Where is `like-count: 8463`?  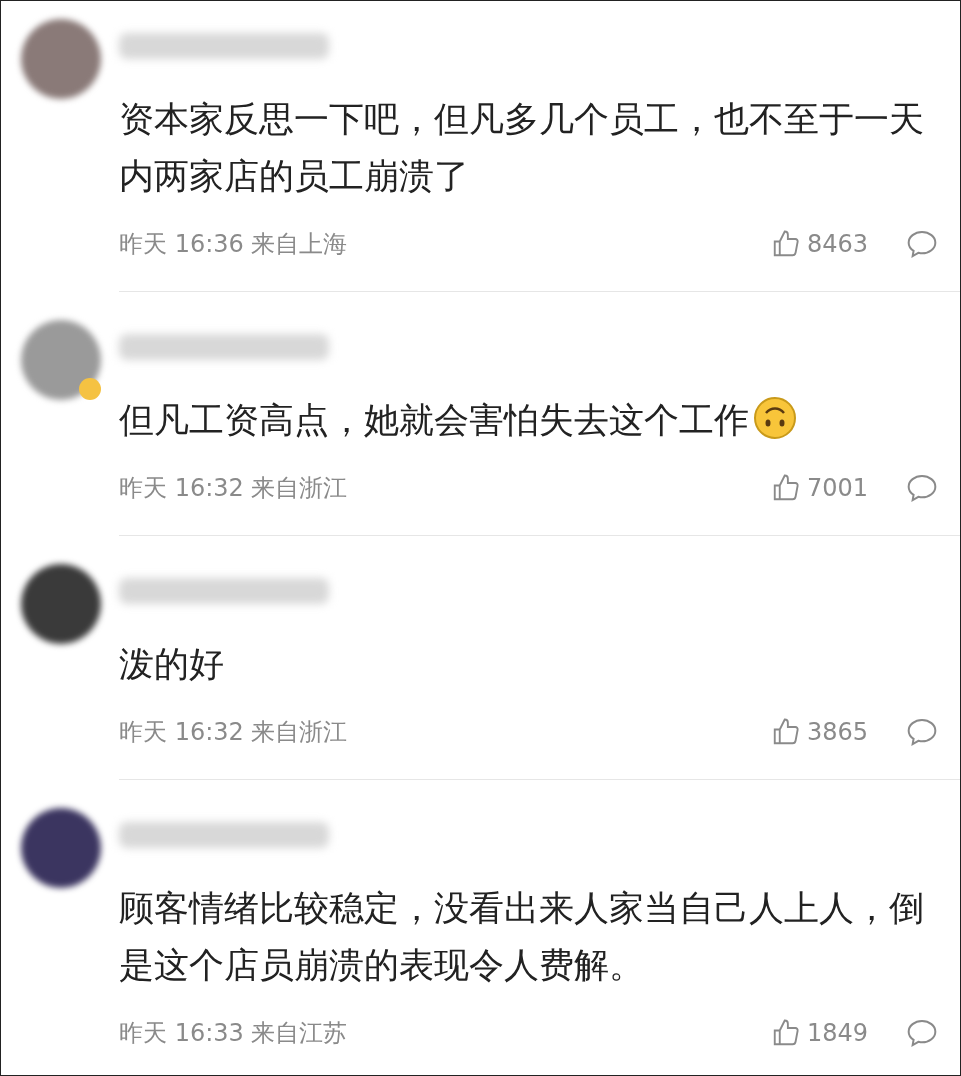 like-count: 8463 is located at coordinates (837, 244).